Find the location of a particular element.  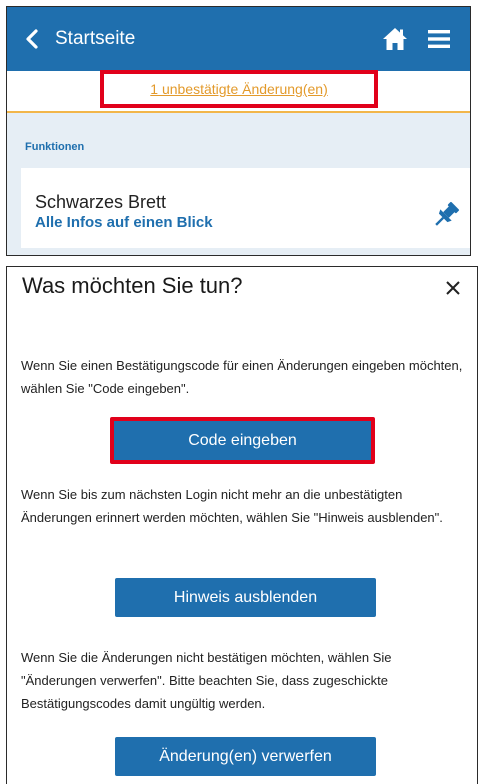

back-button: Startseite is located at coordinates (80, 39).